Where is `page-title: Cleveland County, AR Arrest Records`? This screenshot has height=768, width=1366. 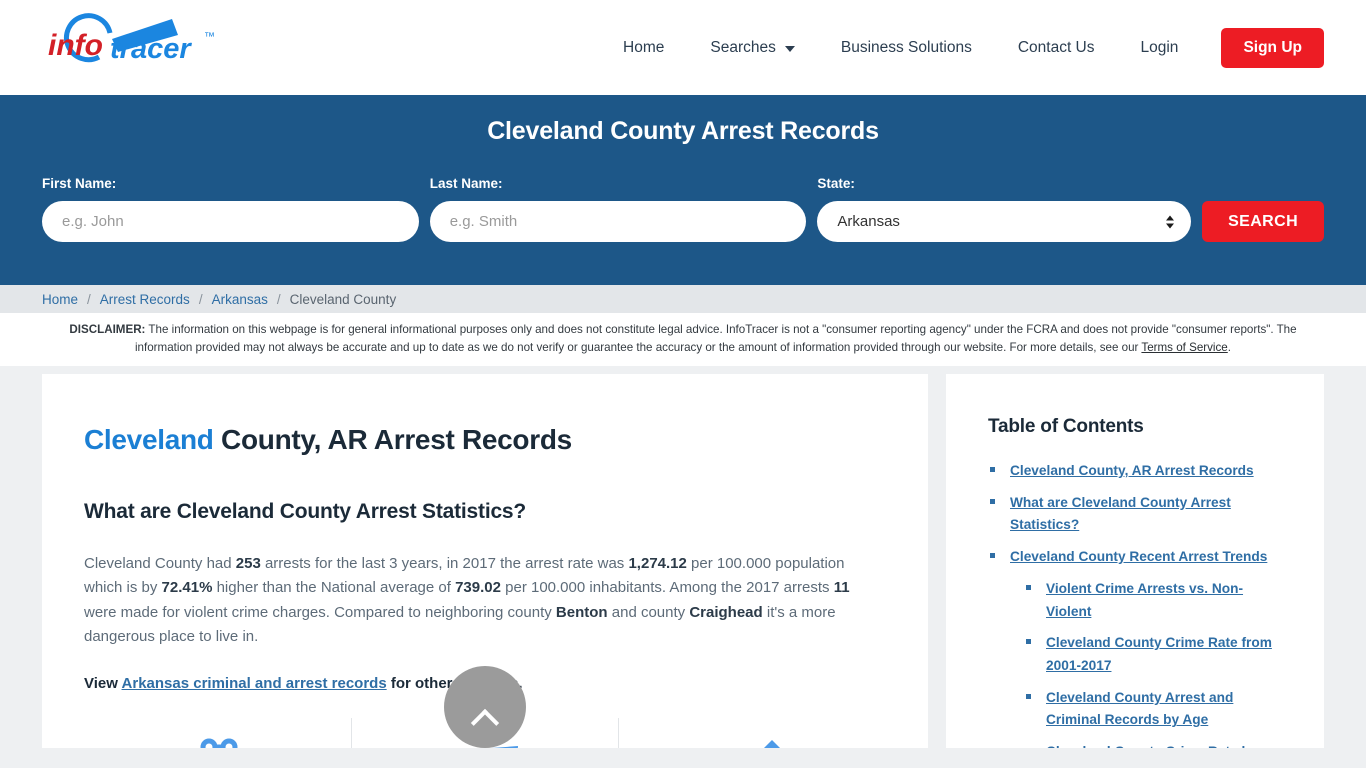
page-title: Cleveland County, AR Arrest Records is located at coordinates (485, 440).